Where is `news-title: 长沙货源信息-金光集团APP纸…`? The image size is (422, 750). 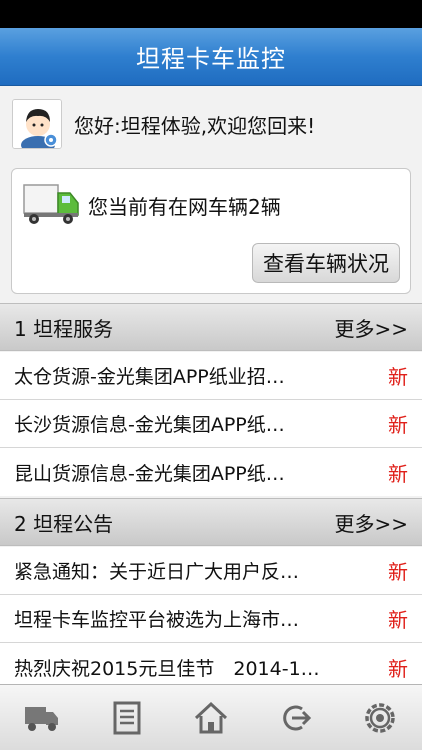 news-title: 长沙货源信息-金光集团APP纸… is located at coordinates (149, 425).